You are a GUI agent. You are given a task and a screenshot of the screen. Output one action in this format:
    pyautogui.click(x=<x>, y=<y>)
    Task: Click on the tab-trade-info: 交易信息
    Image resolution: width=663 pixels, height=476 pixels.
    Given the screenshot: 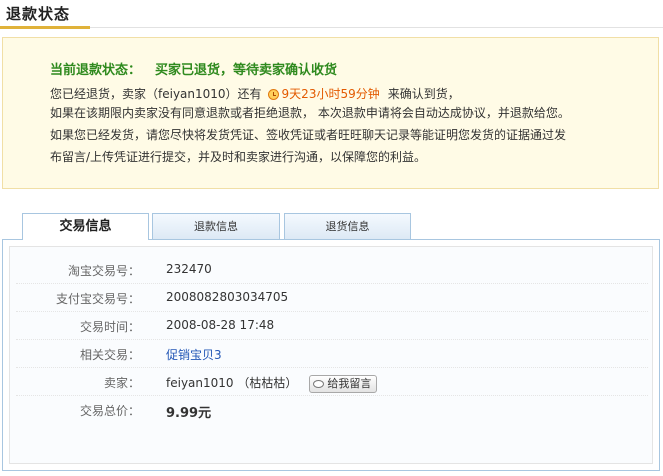 What is the action you would take?
    pyautogui.click(x=85, y=226)
    